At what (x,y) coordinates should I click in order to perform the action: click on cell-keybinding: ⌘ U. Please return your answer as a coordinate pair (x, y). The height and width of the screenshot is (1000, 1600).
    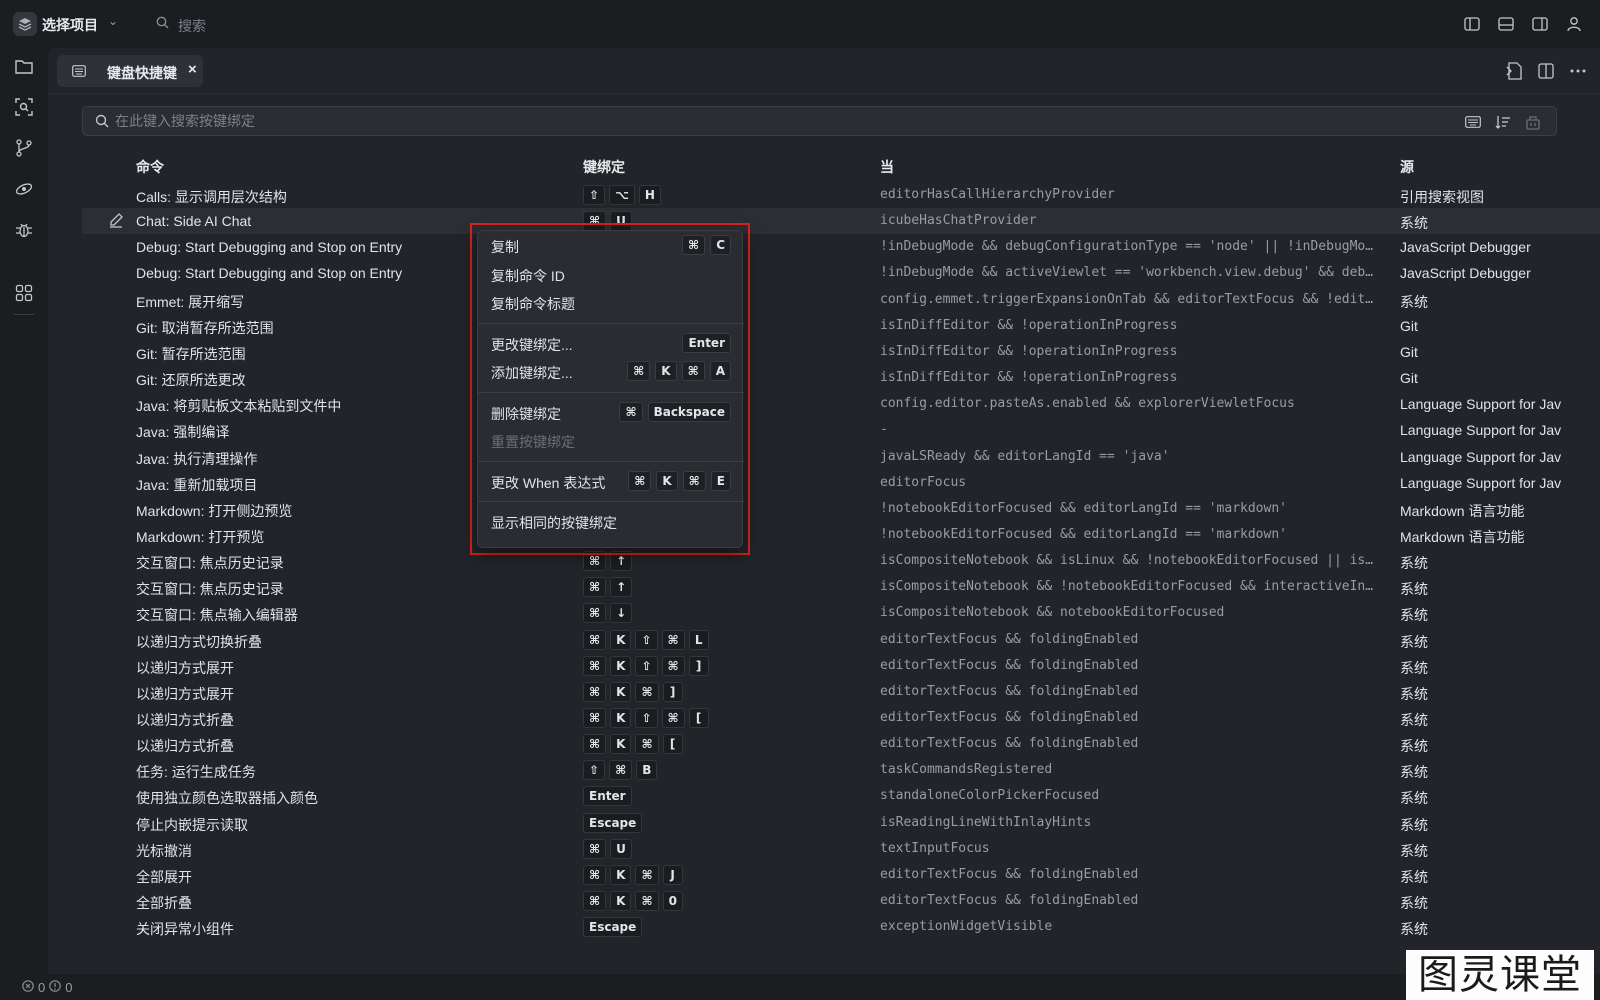
    Looking at the image, I should click on (607, 848).